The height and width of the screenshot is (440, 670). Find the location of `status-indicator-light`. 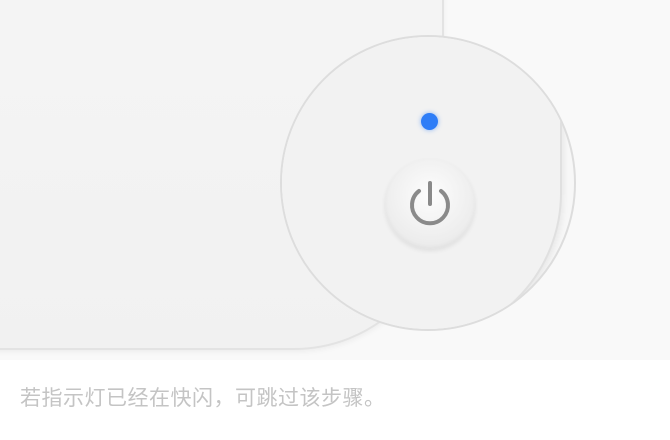

status-indicator-light is located at coordinates (429, 121).